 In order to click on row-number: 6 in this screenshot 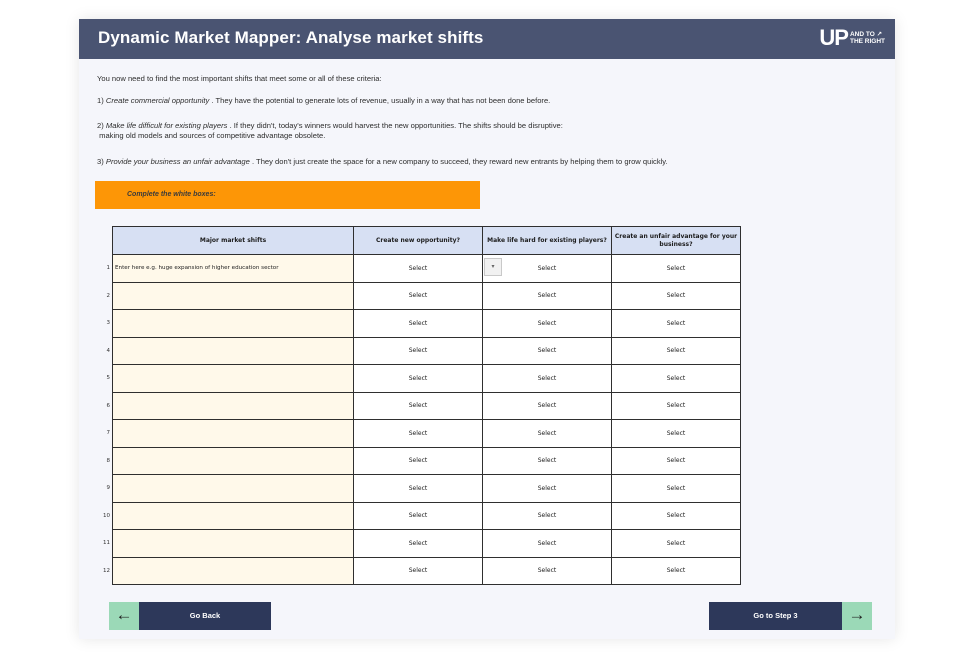, I will do `click(106, 406)`.